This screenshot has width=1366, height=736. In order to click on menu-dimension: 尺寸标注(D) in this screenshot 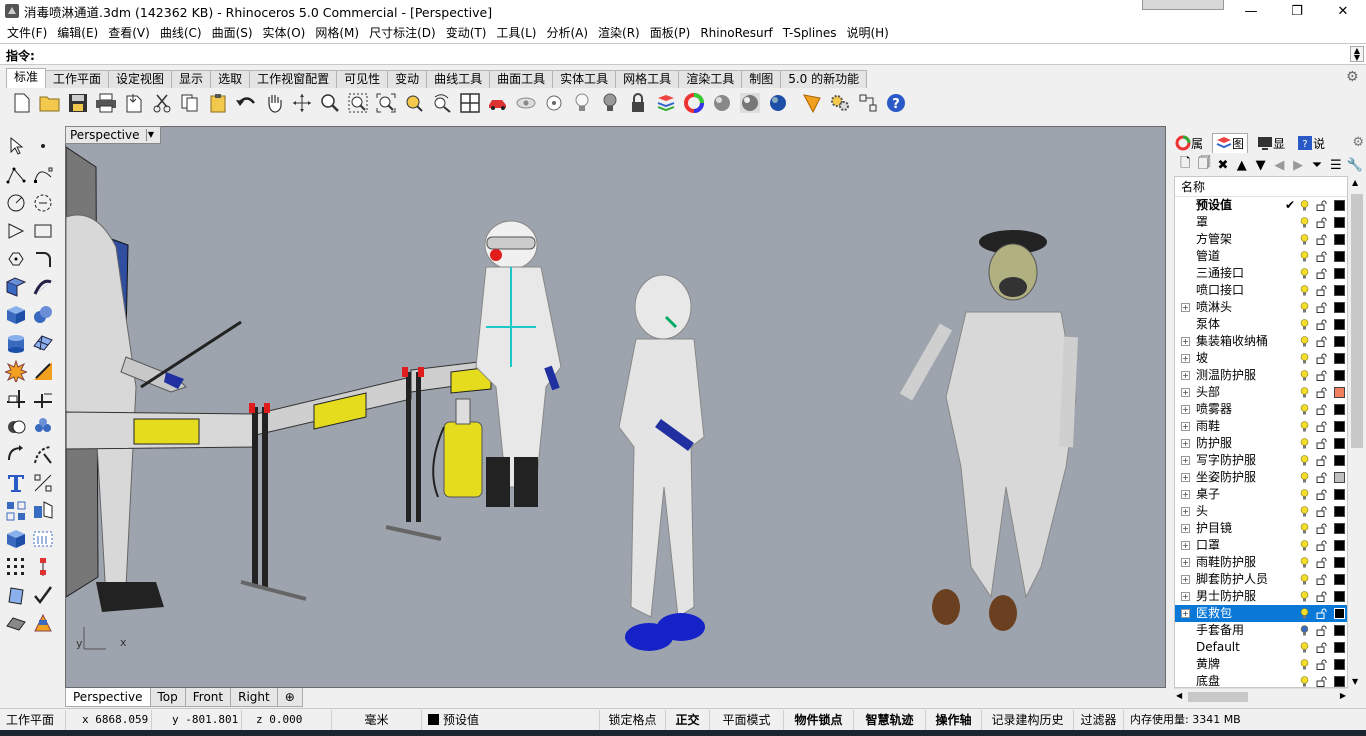, I will do `click(402, 32)`.